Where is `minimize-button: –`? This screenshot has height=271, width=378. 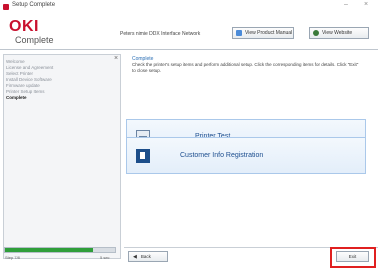
minimize-button: – is located at coordinates (346, 4).